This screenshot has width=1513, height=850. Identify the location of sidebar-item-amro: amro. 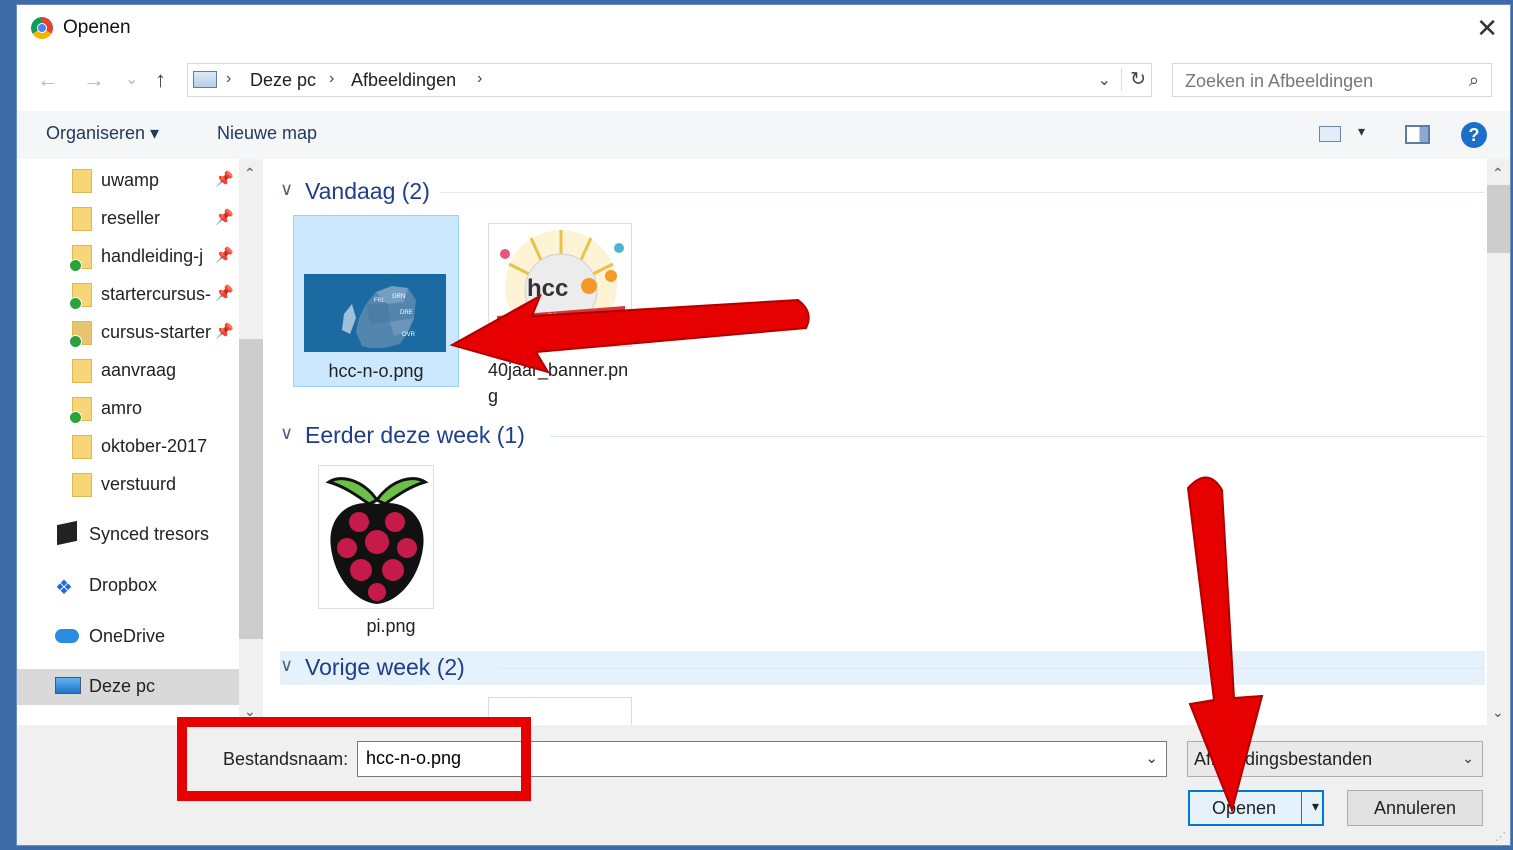
(128, 409).